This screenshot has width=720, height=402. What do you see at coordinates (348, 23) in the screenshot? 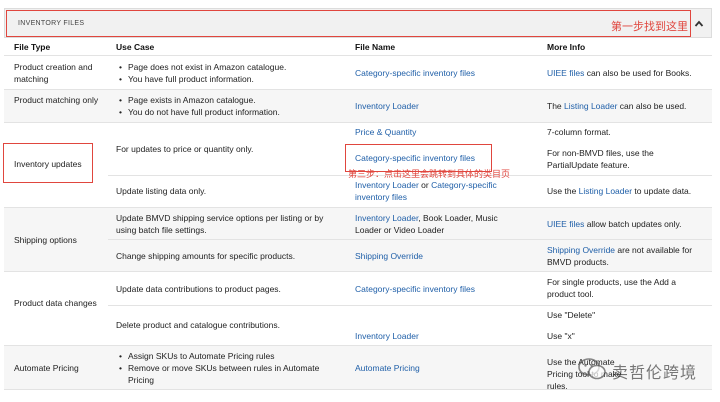
I see `step1-highlight-box` at bounding box center [348, 23].